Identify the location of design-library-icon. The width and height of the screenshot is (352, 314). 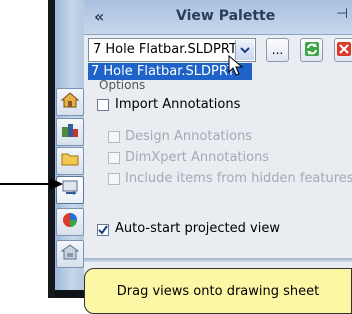
(70, 132).